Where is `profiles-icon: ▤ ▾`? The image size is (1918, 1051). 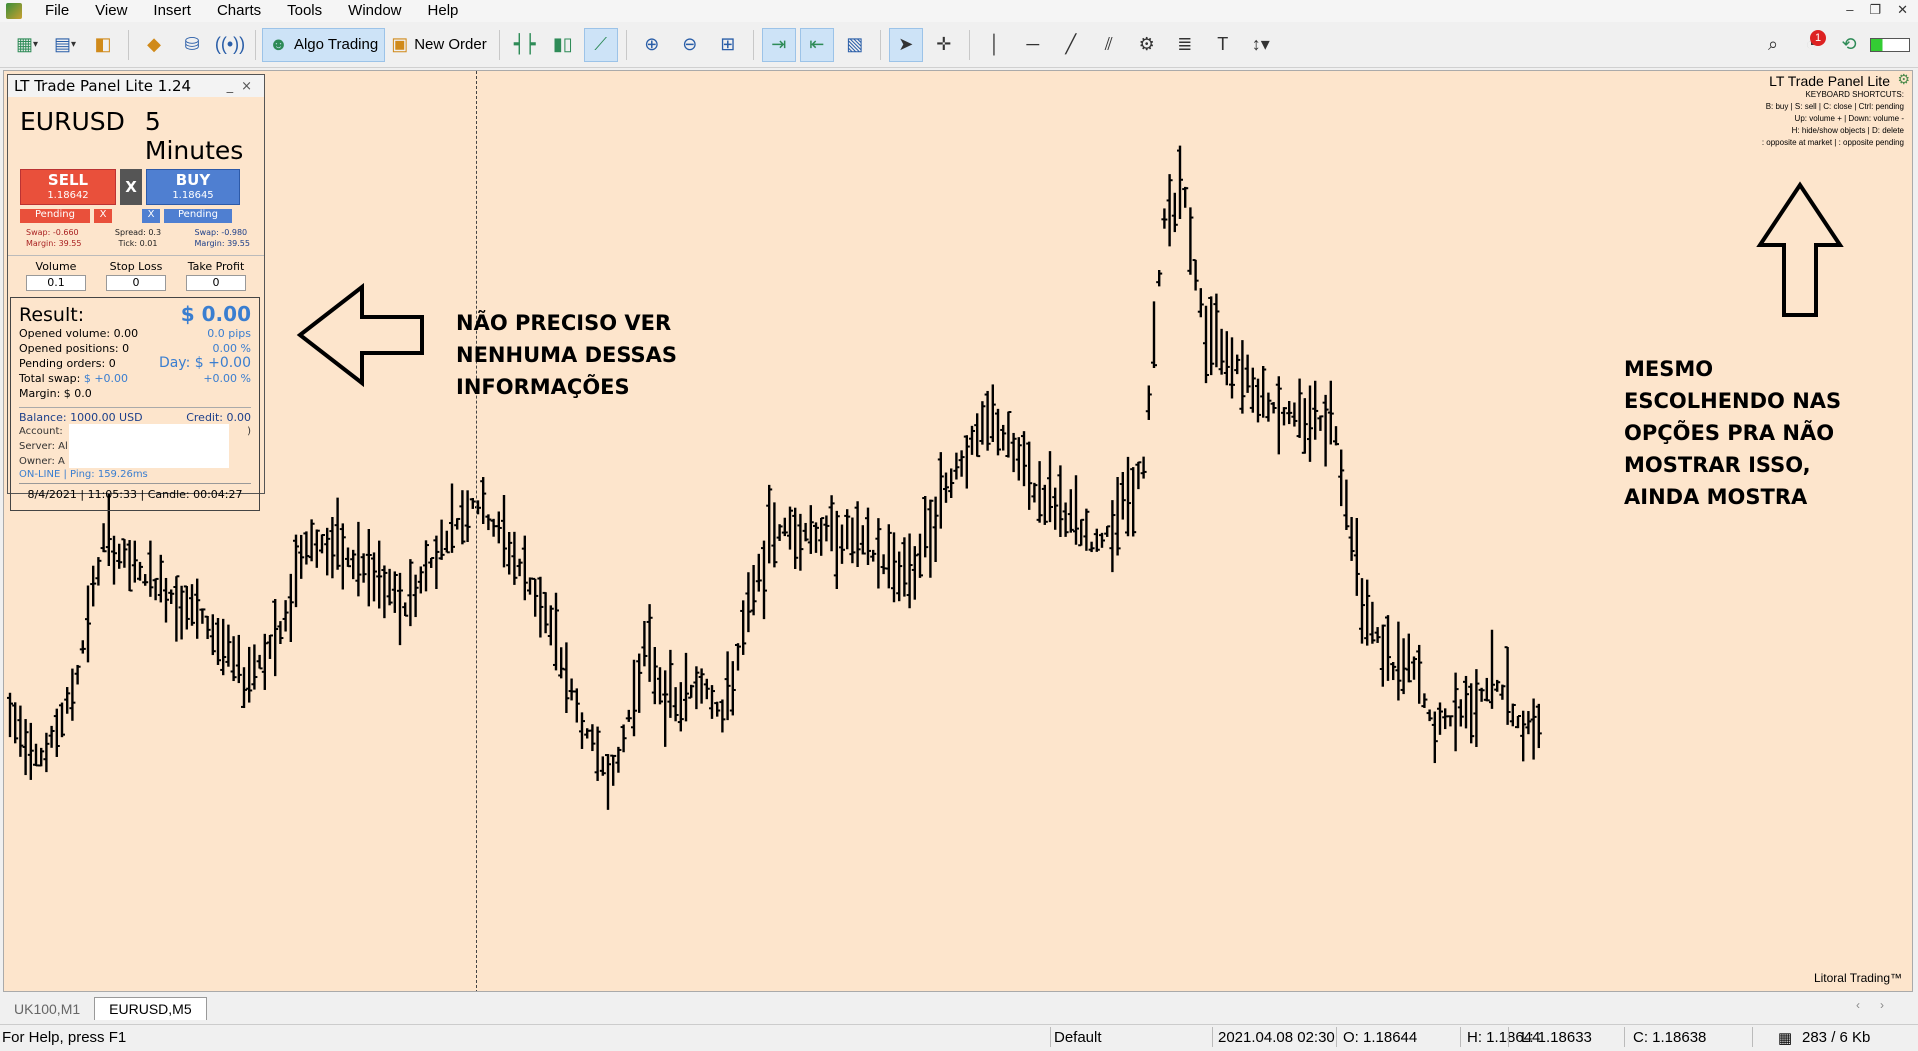 profiles-icon: ▤ ▾ is located at coordinates (65, 45).